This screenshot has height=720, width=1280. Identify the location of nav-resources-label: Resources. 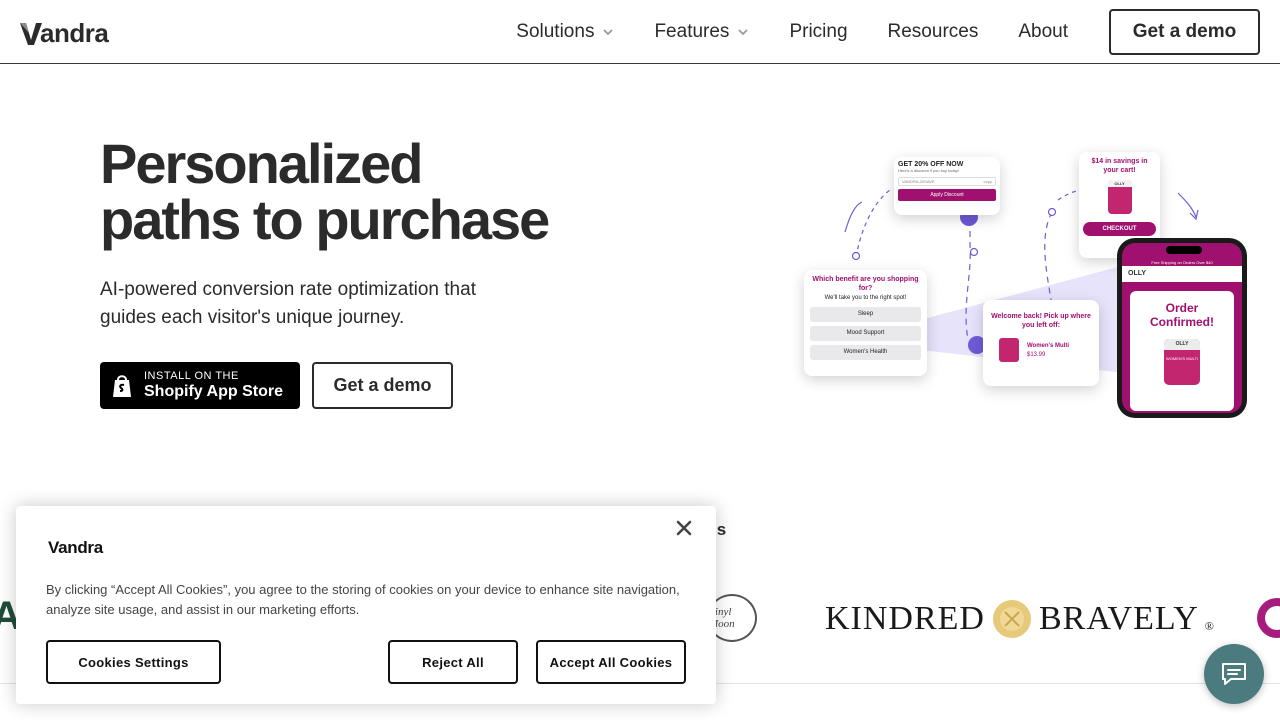
(933, 31).